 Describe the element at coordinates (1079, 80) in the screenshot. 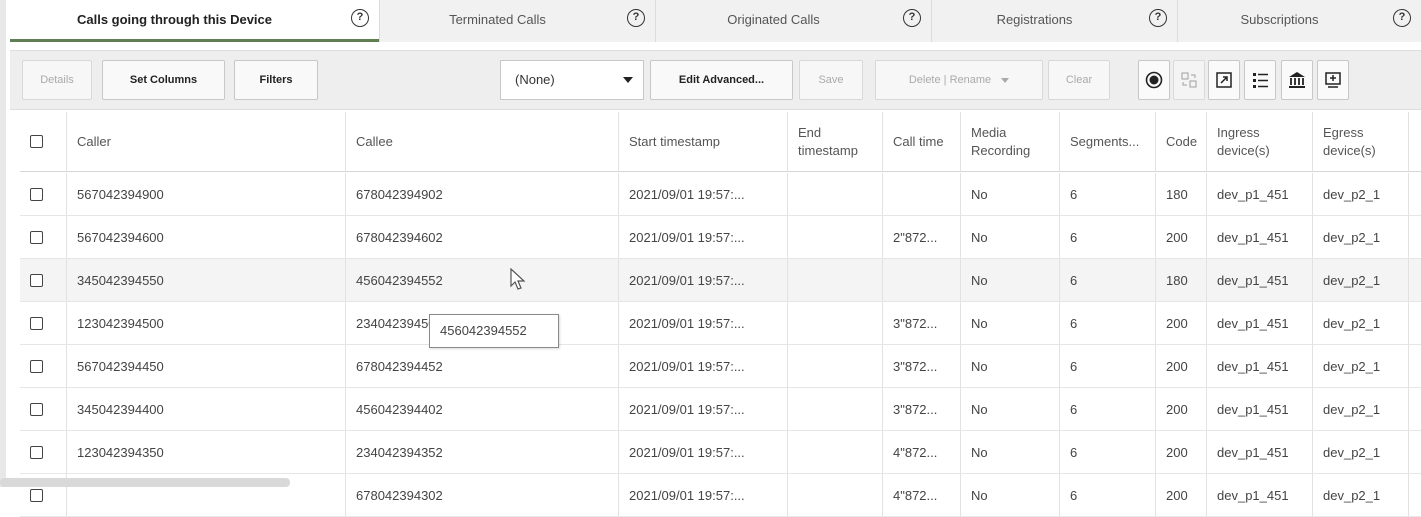

I see `clear-button: Clear` at that location.